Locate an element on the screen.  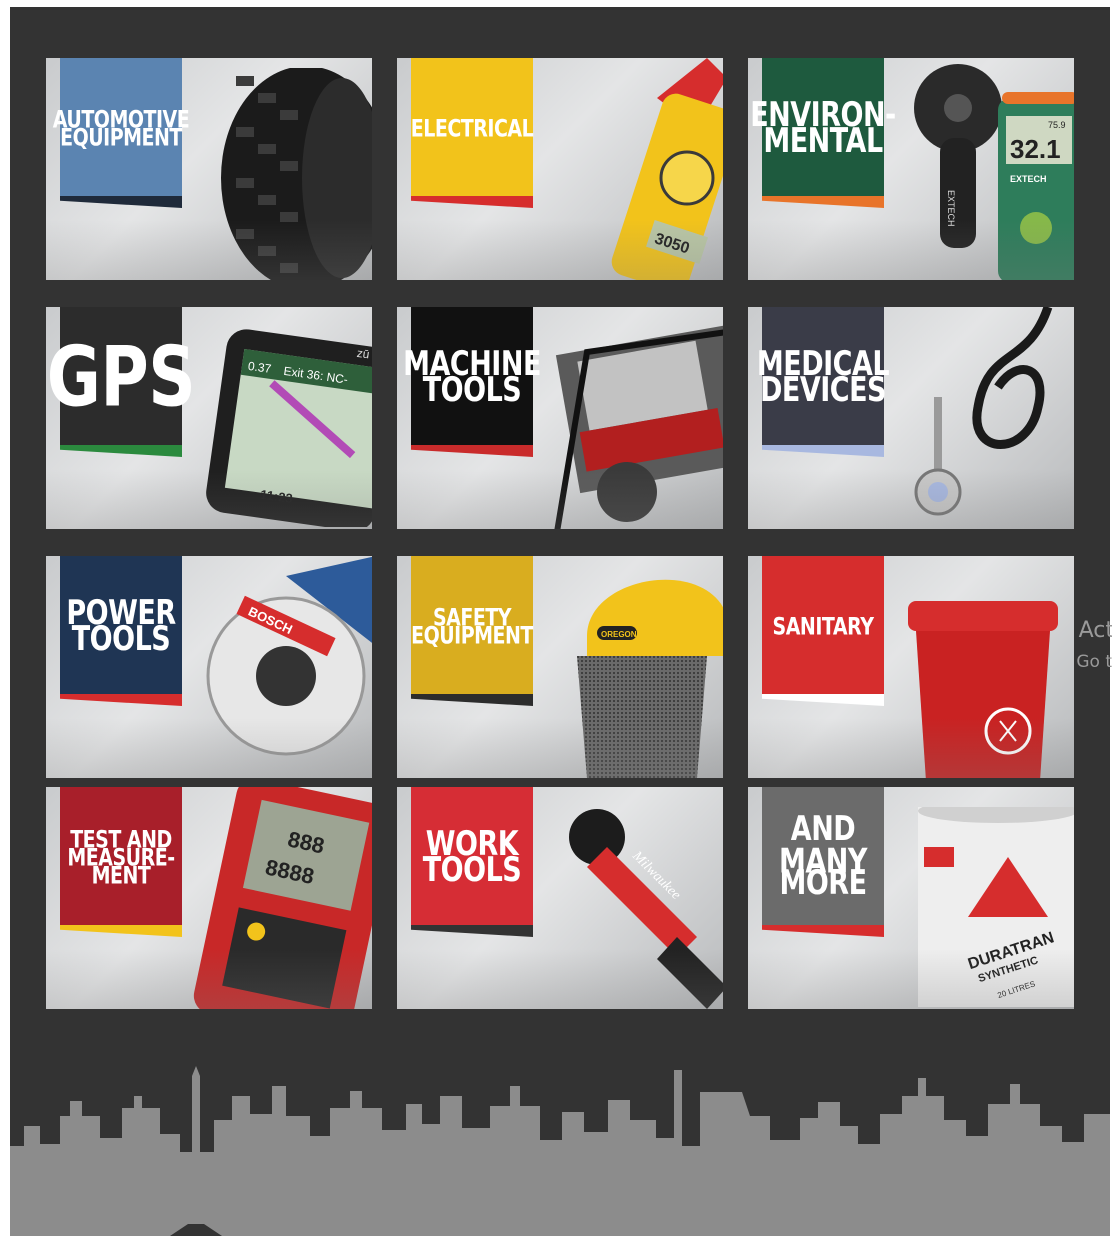
category-banner-sanitary: SANITARY is located at coordinates (823, 631).